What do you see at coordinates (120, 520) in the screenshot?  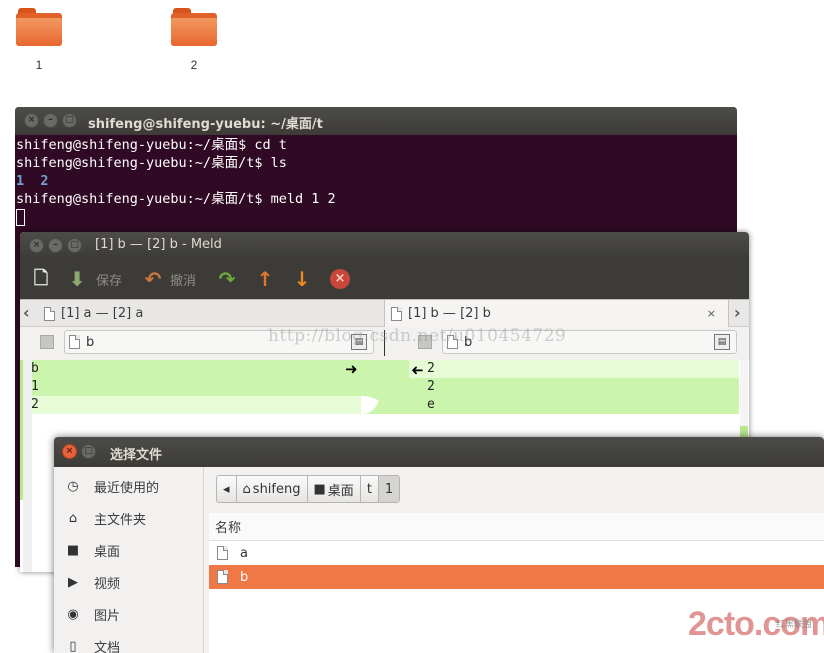 I see `place-label: 主文件夹` at bounding box center [120, 520].